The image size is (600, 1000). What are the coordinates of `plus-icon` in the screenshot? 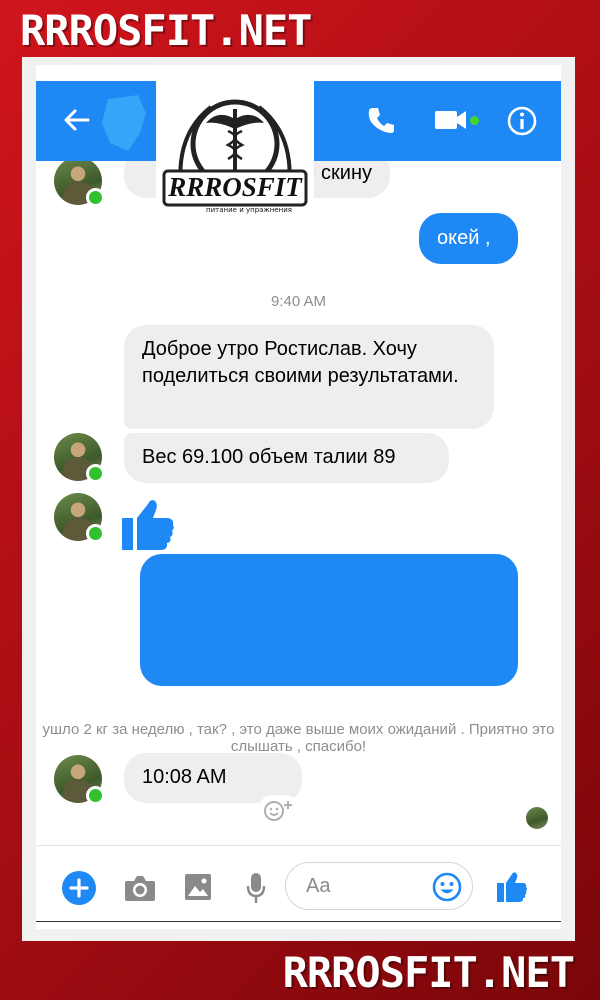 It's located at (79, 888).